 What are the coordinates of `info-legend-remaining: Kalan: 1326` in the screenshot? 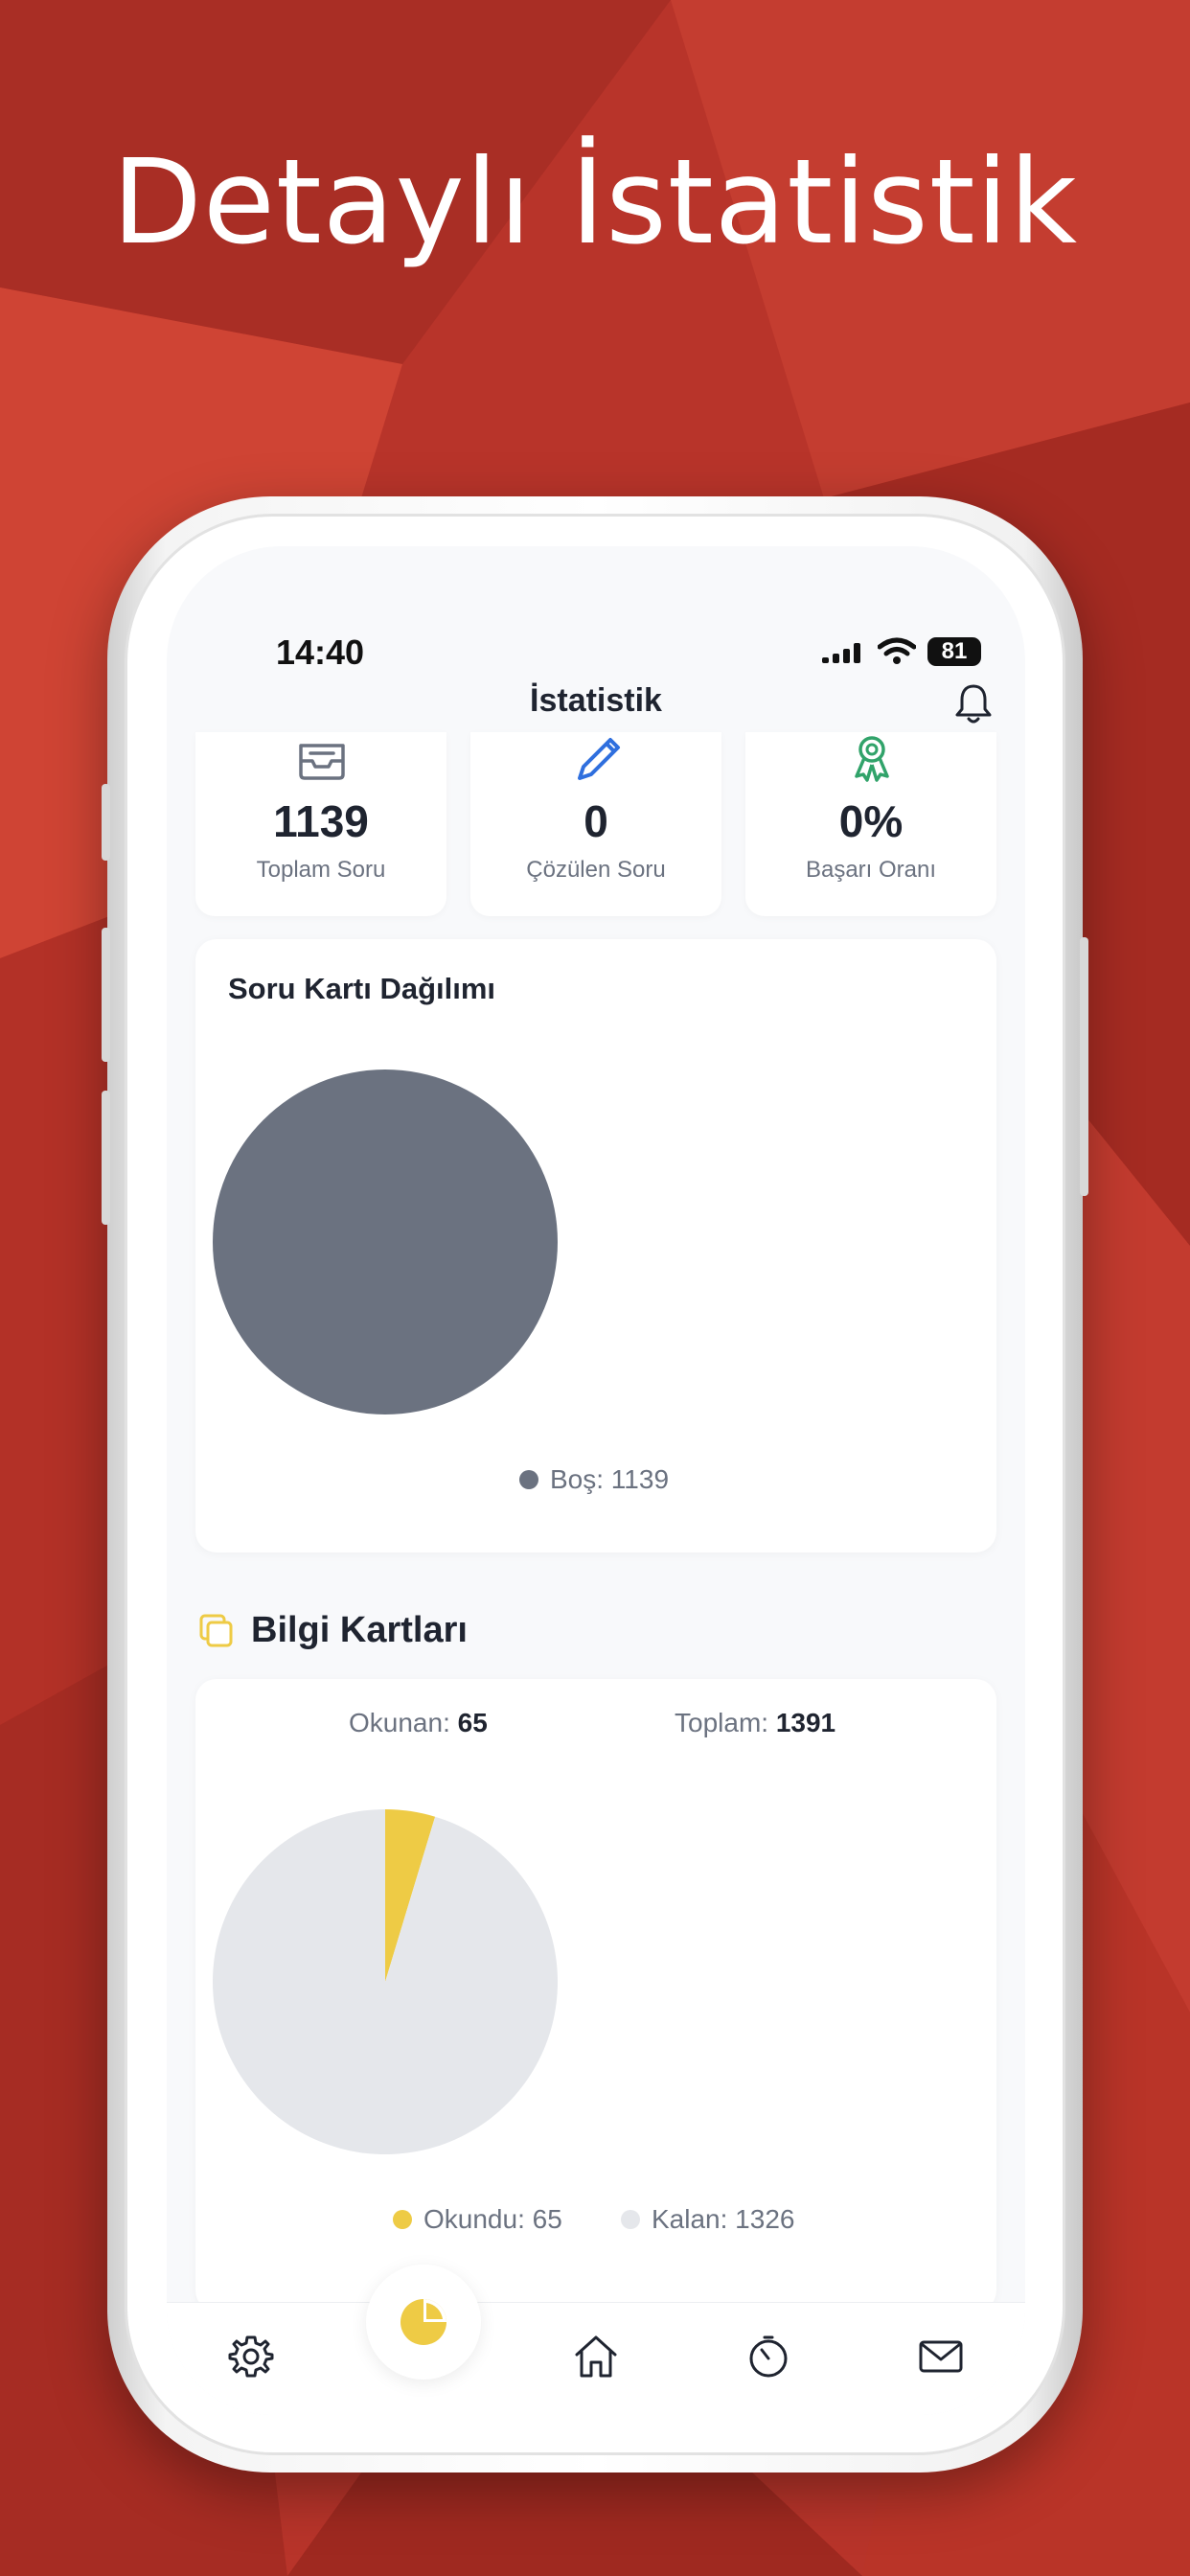 It's located at (708, 2219).